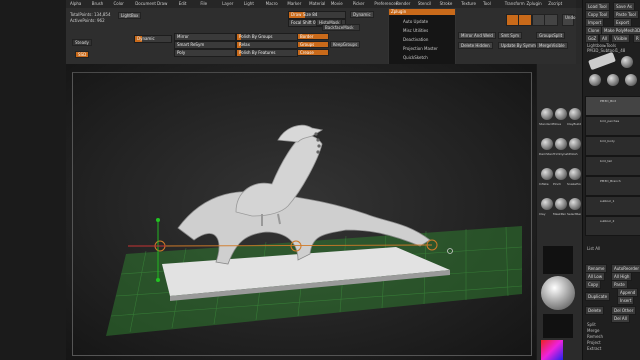 This screenshot has width=640, height=360. What do you see at coordinates (82, 42) in the screenshot?
I see `steady-button: Steady` at bounding box center [82, 42].